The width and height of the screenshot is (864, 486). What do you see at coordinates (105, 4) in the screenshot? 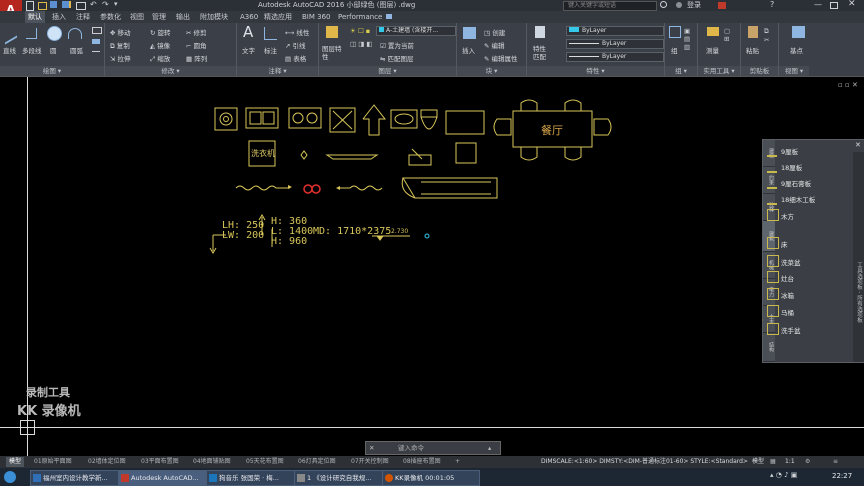
I see `redo-icon: ↷` at bounding box center [105, 4].